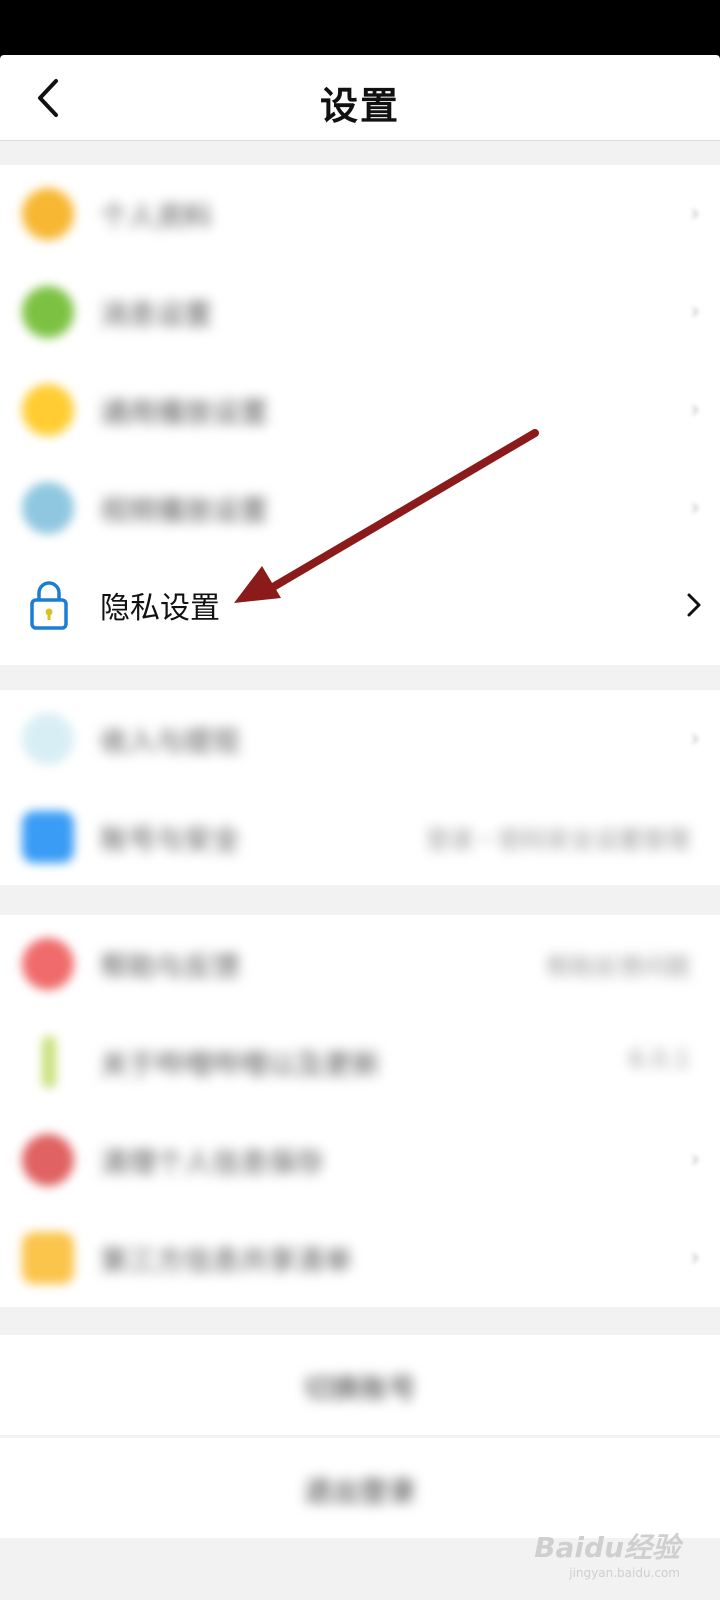 The height and width of the screenshot is (1600, 720). I want to click on help-icon, so click(48, 964).